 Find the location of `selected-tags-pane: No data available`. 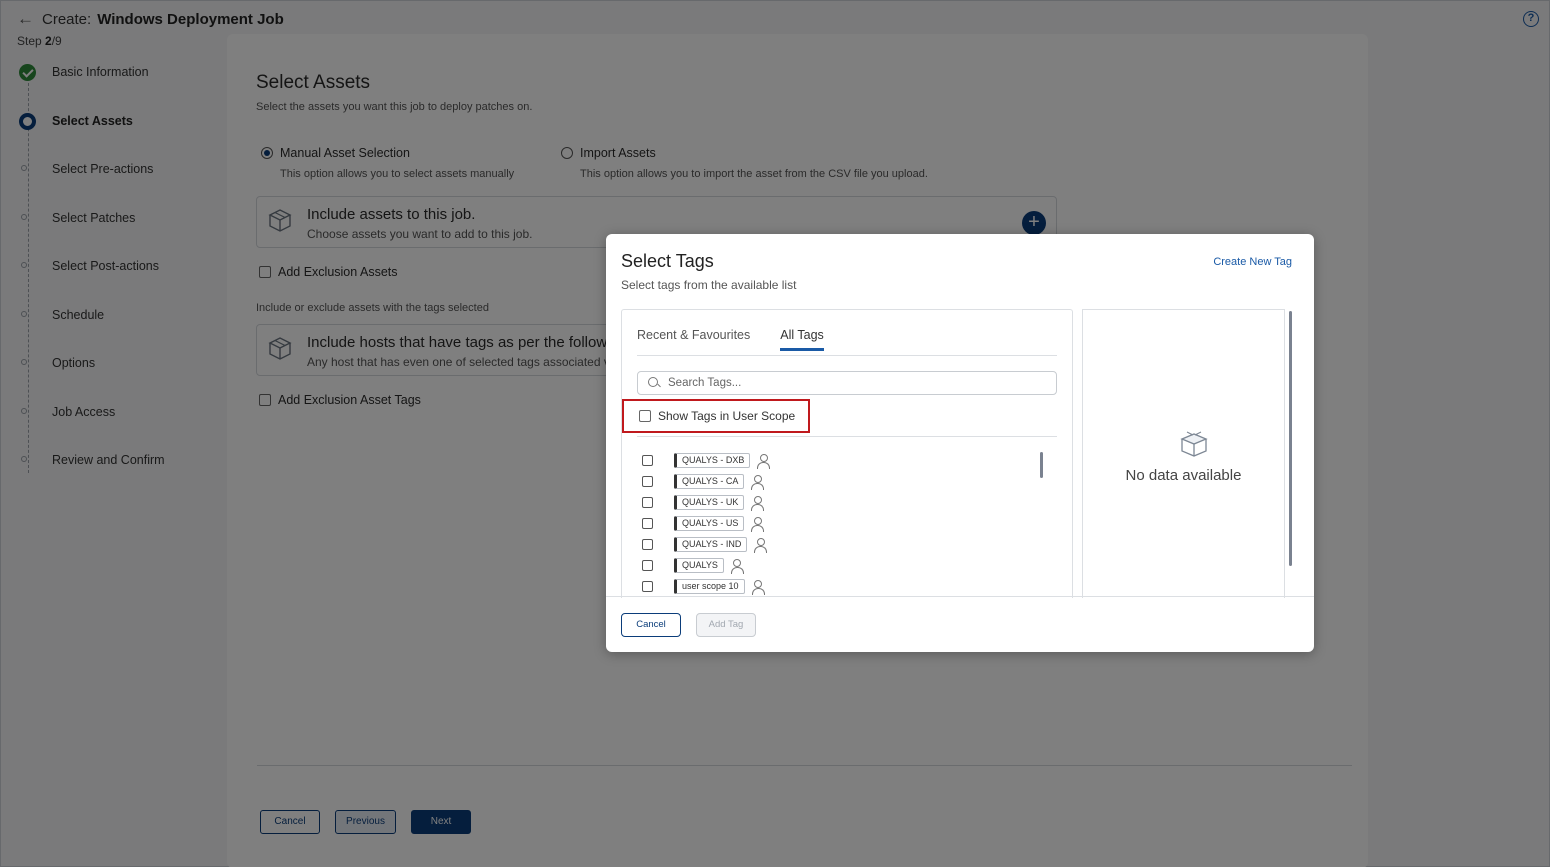

selected-tags-pane: No data available is located at coordinates (1183, 453).